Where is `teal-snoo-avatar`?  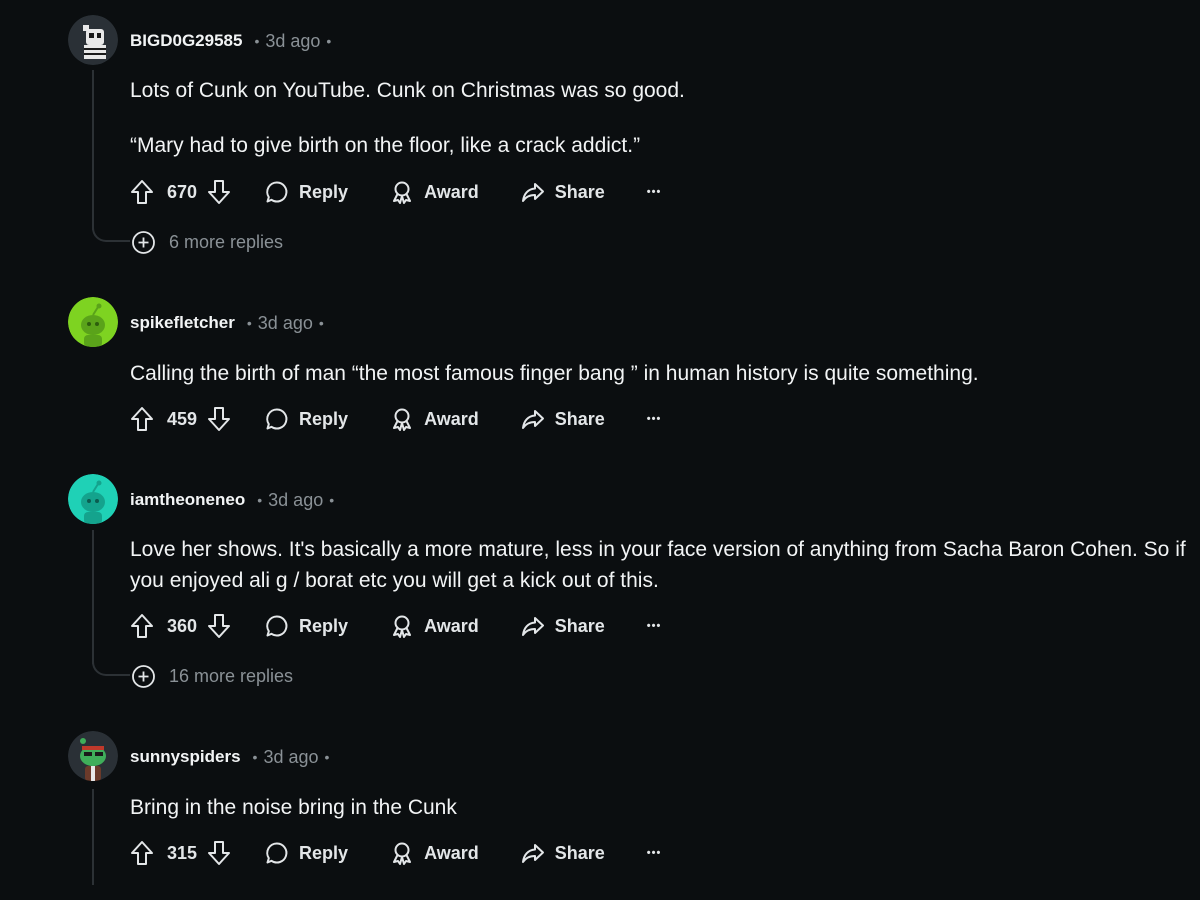 teal-snoo-avatar is located at coordinates (93, 499).